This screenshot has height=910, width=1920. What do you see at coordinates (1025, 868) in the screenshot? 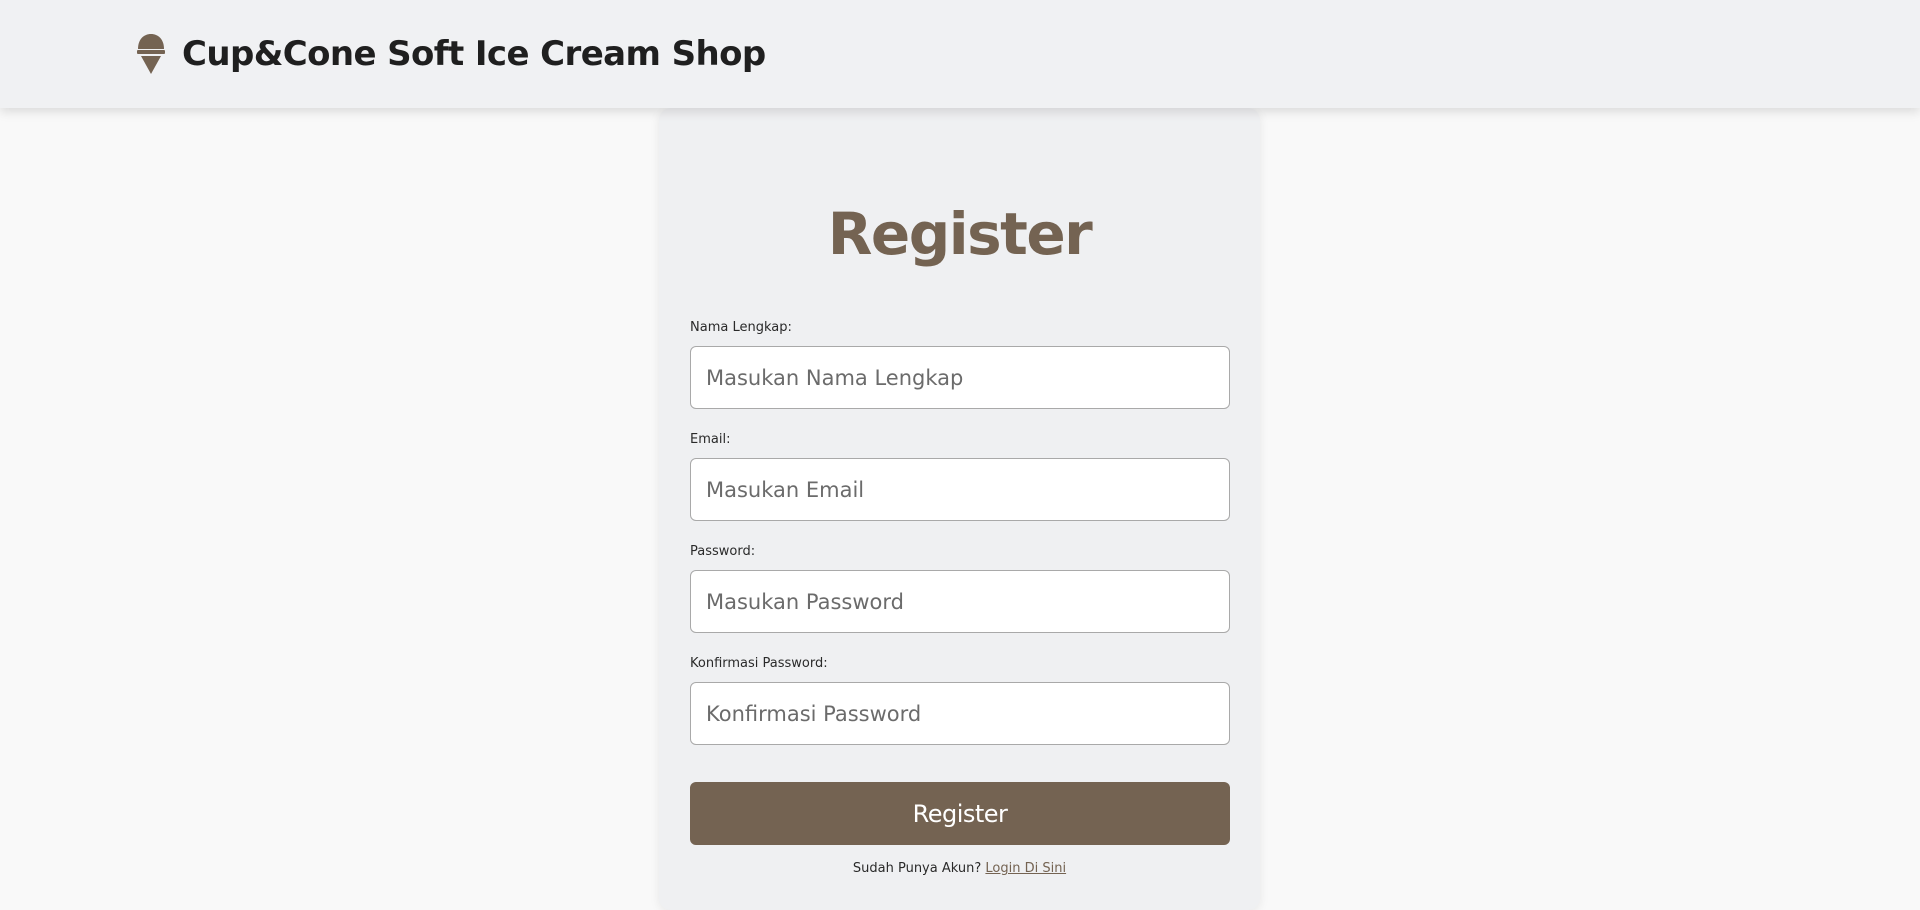
I see `login-link: Login Di Sini` at bounding box center [1025, 868].